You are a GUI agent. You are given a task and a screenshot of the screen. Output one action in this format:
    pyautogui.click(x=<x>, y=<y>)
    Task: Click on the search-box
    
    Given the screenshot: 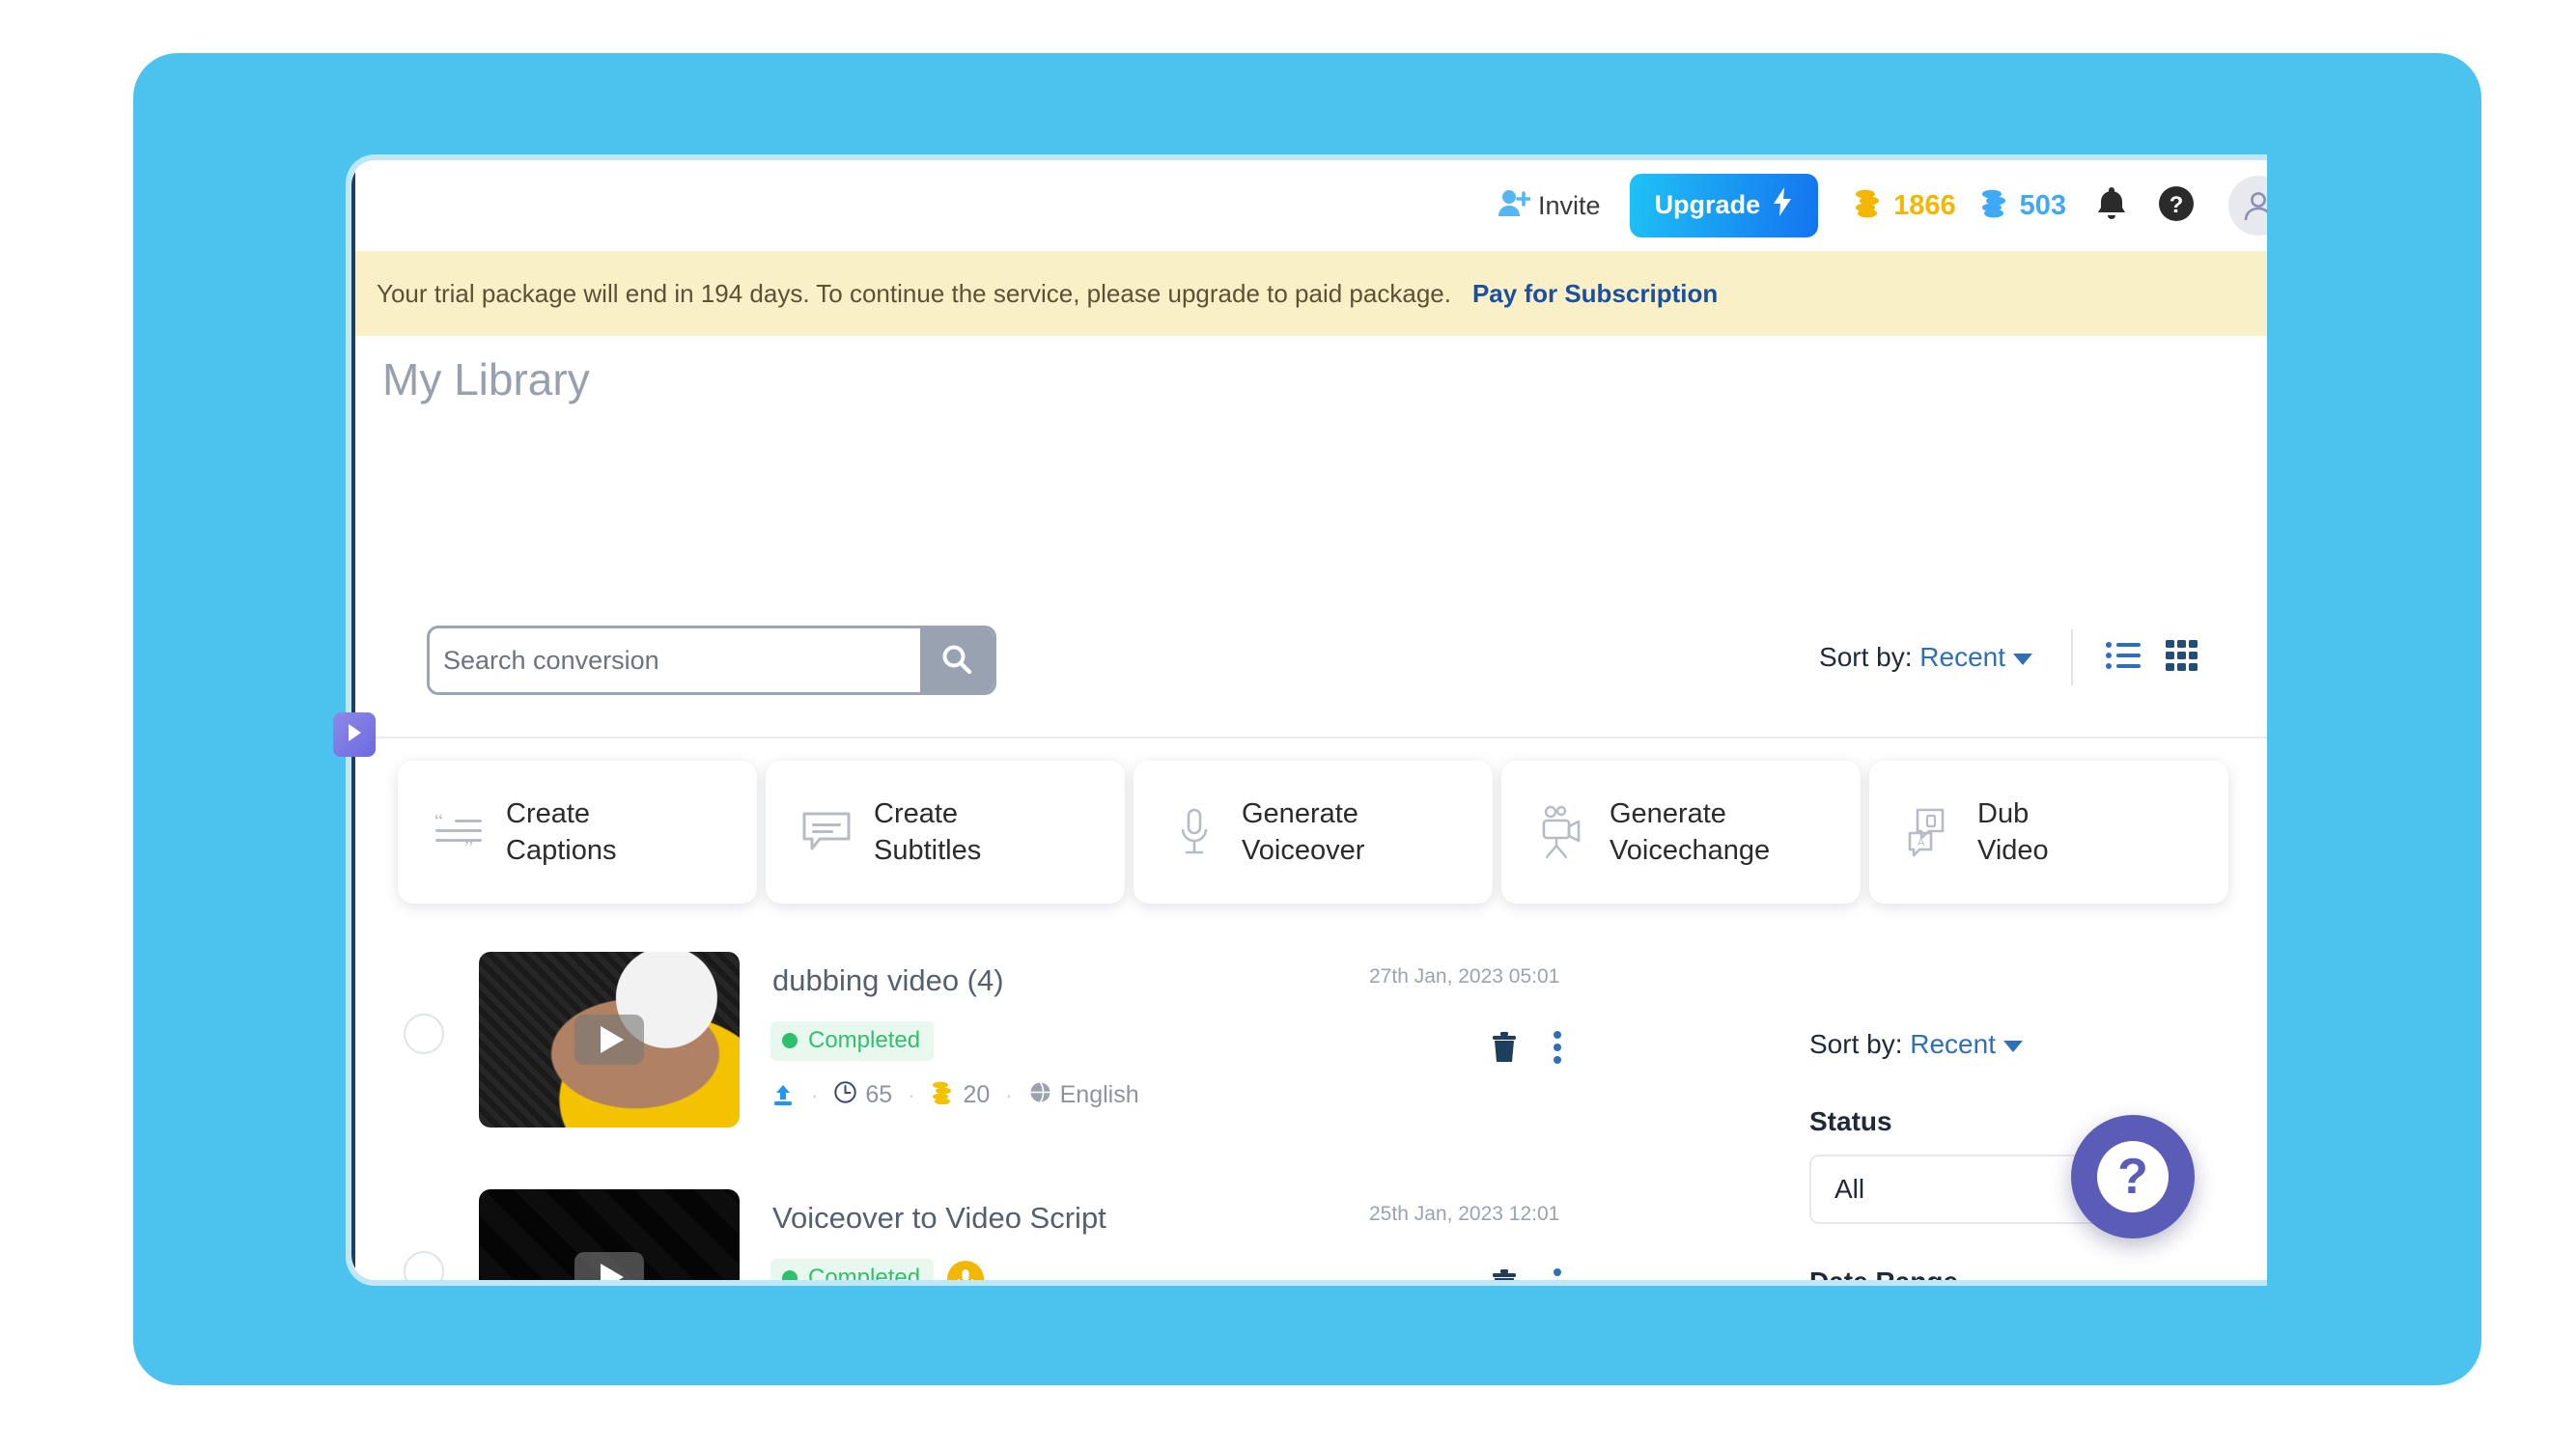 What is the action you would take?
    pyautogui.click(x=712, y=661)
    